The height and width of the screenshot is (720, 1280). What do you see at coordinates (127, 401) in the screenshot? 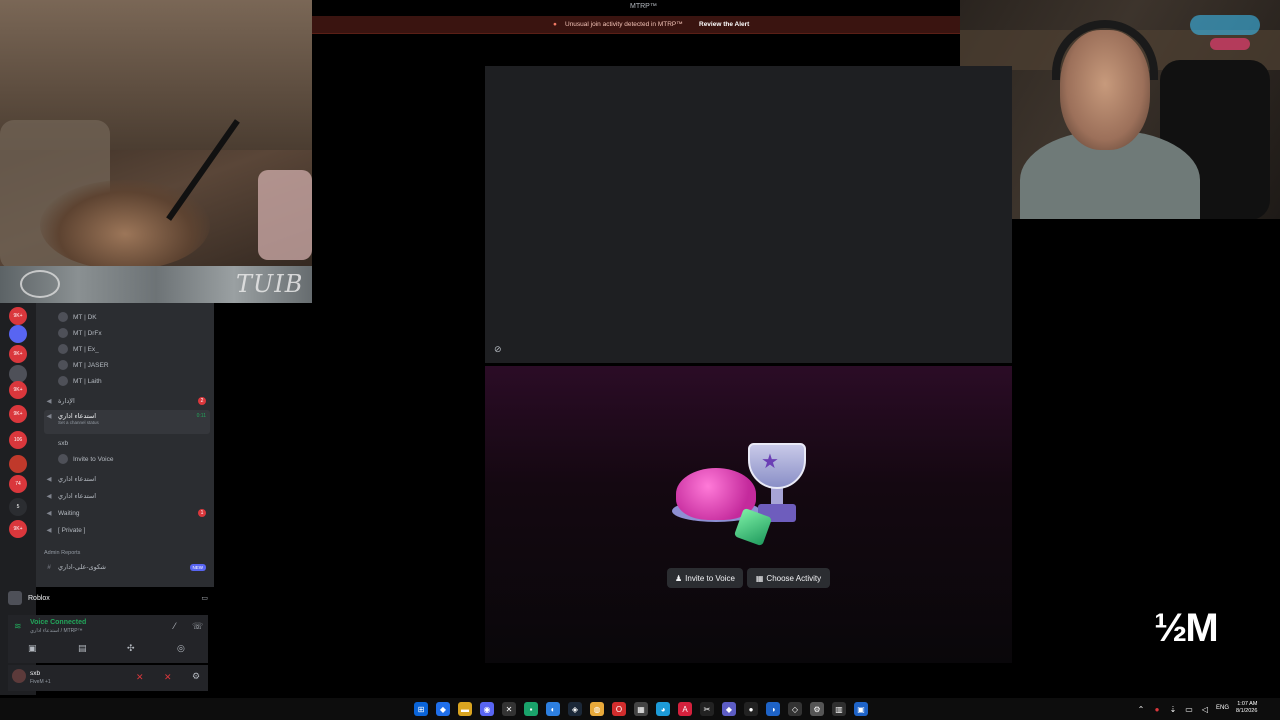
I see `channel-admin: ◀ الإدارة 2` at bounding box center [127, 401].